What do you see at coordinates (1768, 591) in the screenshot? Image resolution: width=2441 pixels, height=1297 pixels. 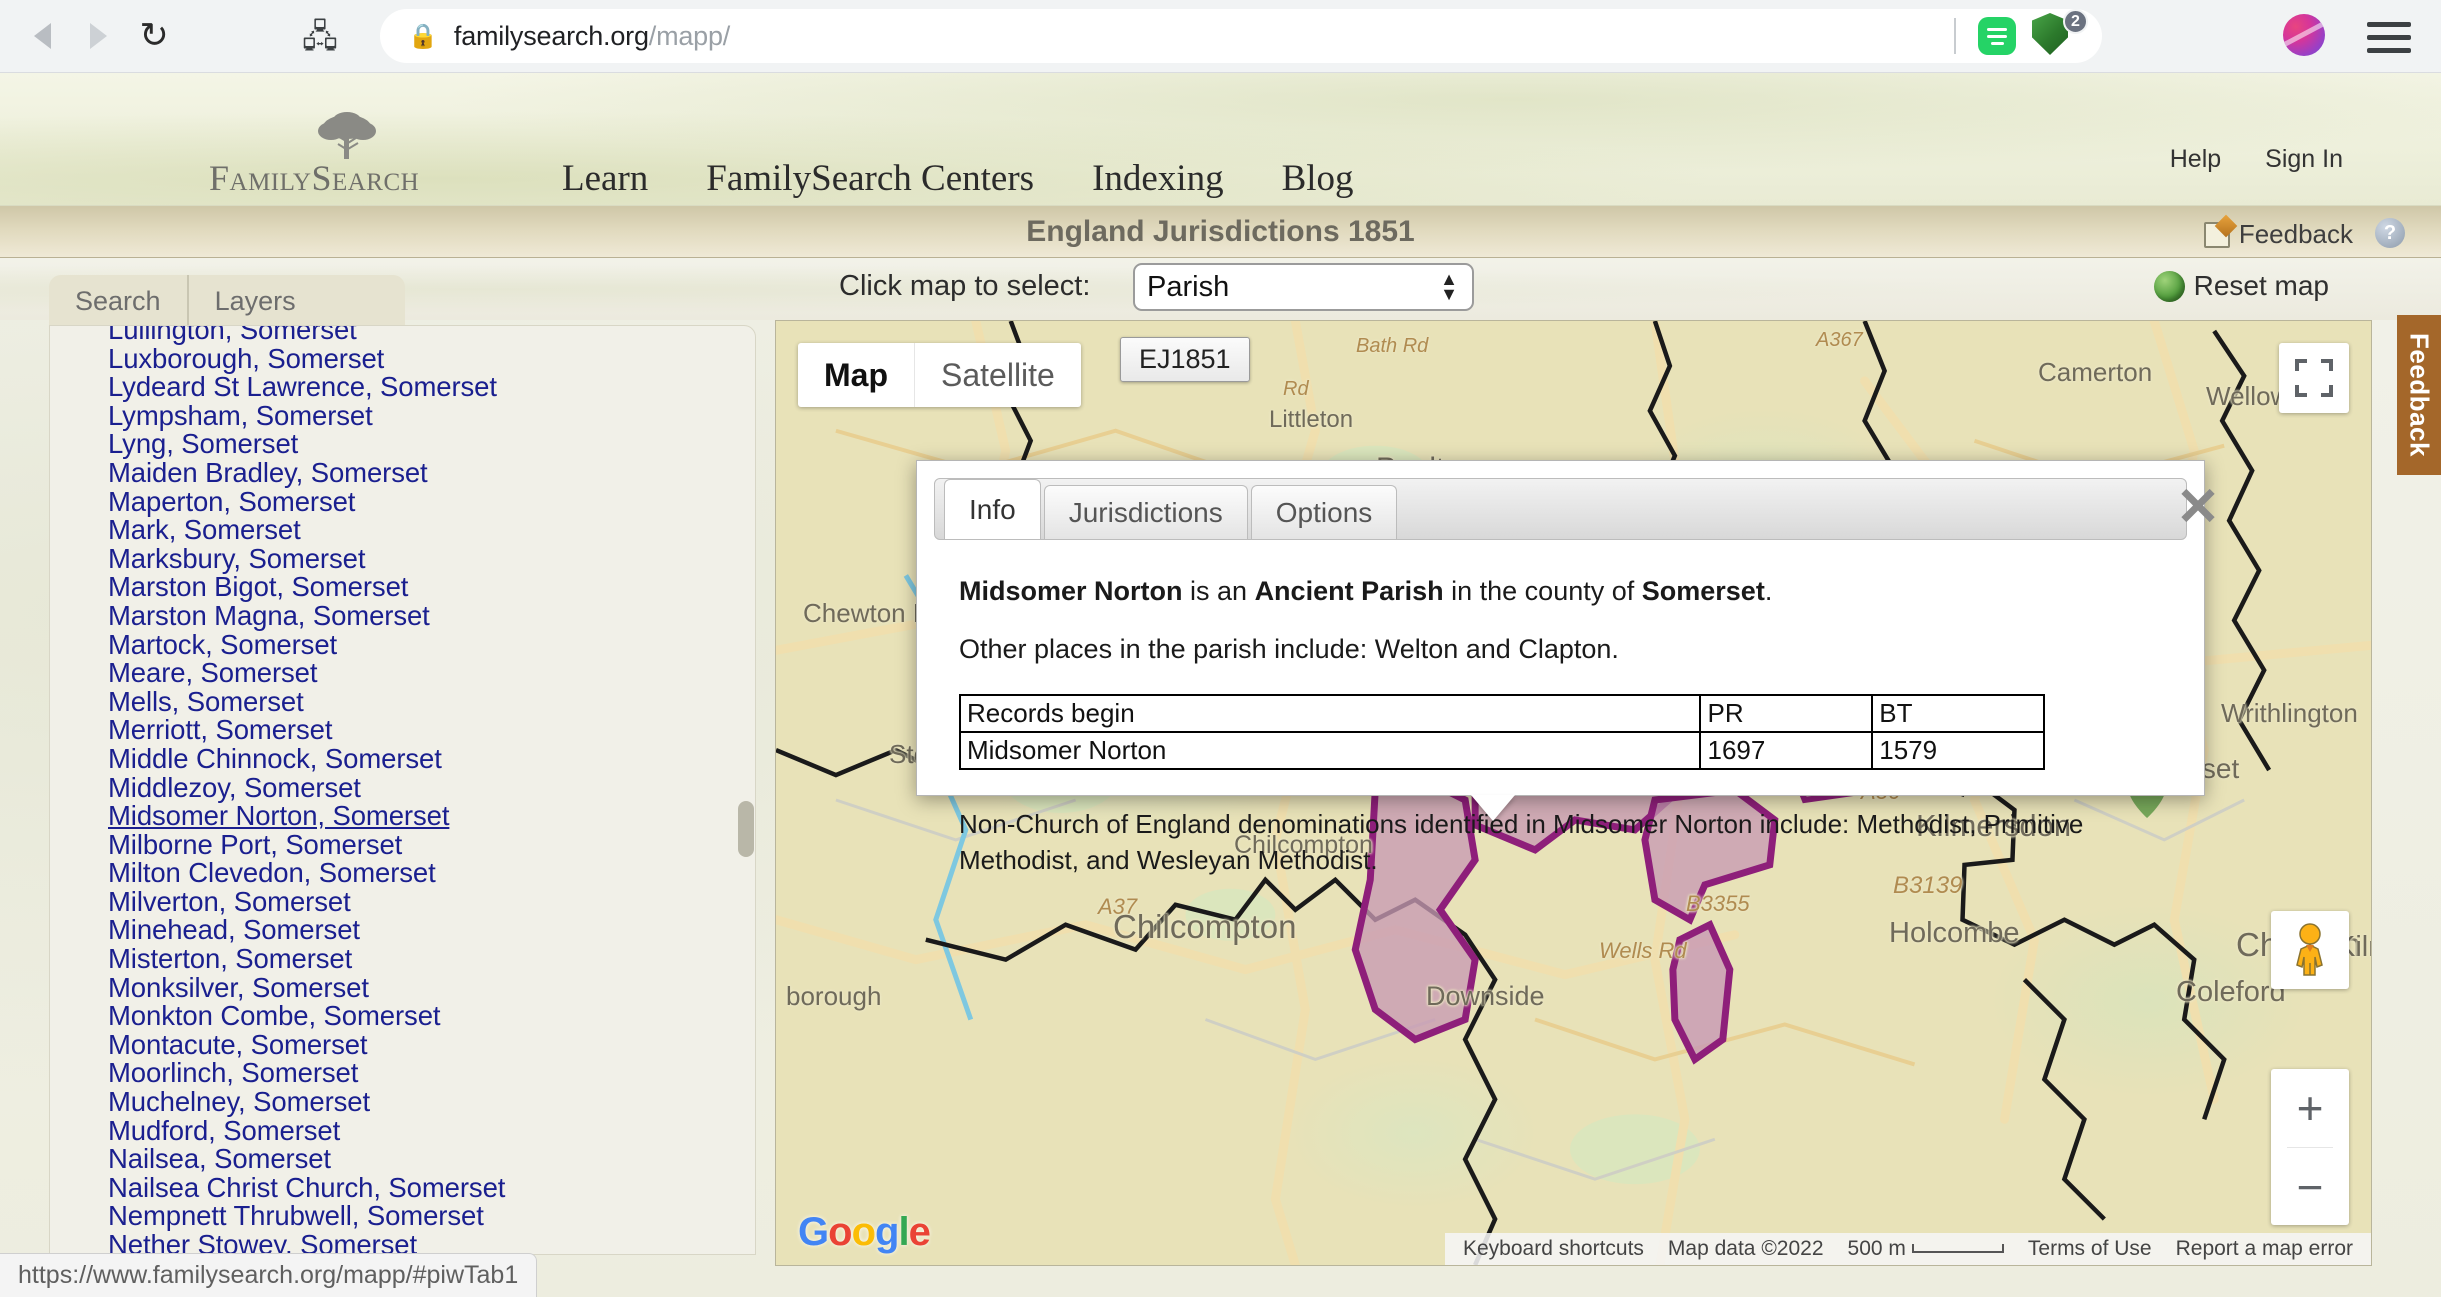 I see `popup-summary-end: .` at bounding box center [1768, 591].